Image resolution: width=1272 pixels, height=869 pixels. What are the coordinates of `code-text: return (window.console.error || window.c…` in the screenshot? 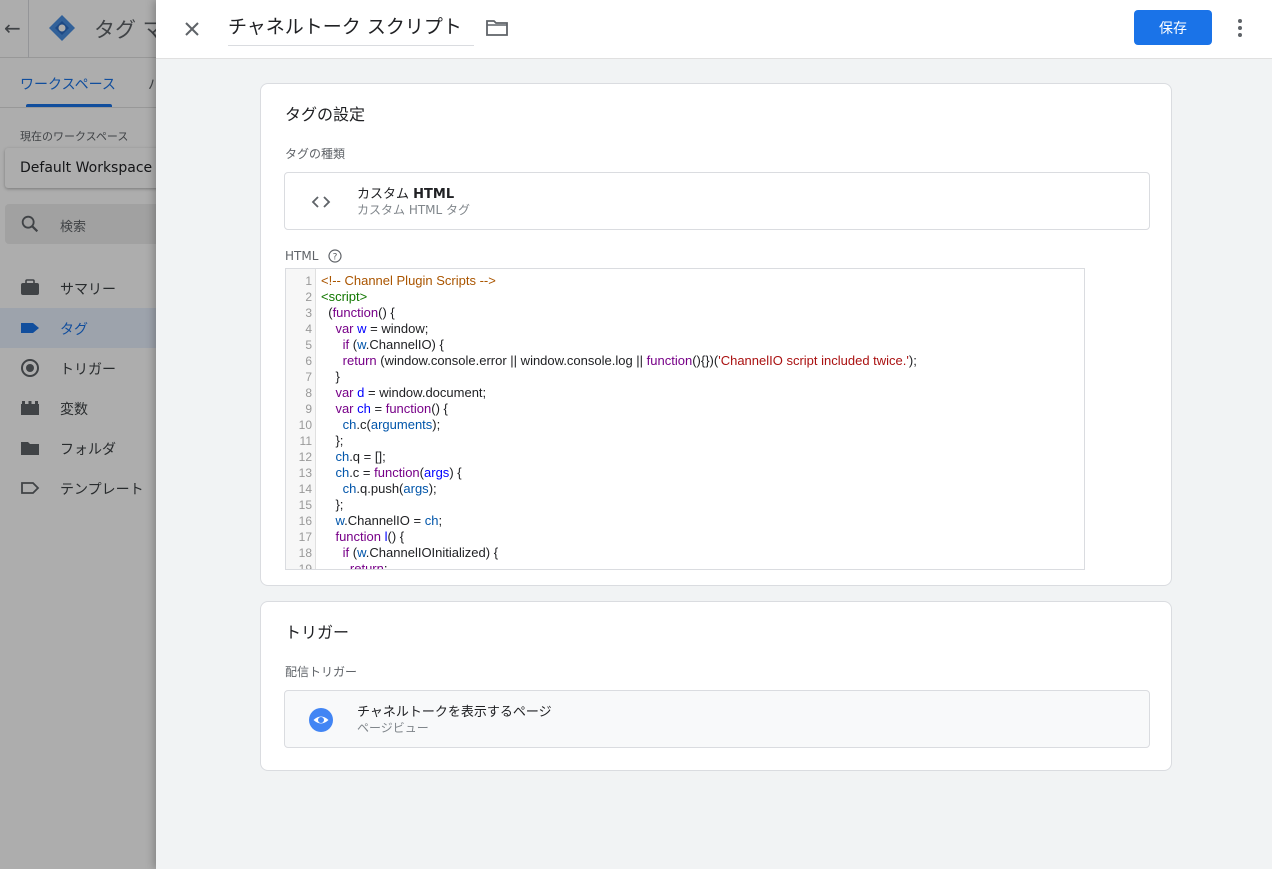 It's located at (619, 361).